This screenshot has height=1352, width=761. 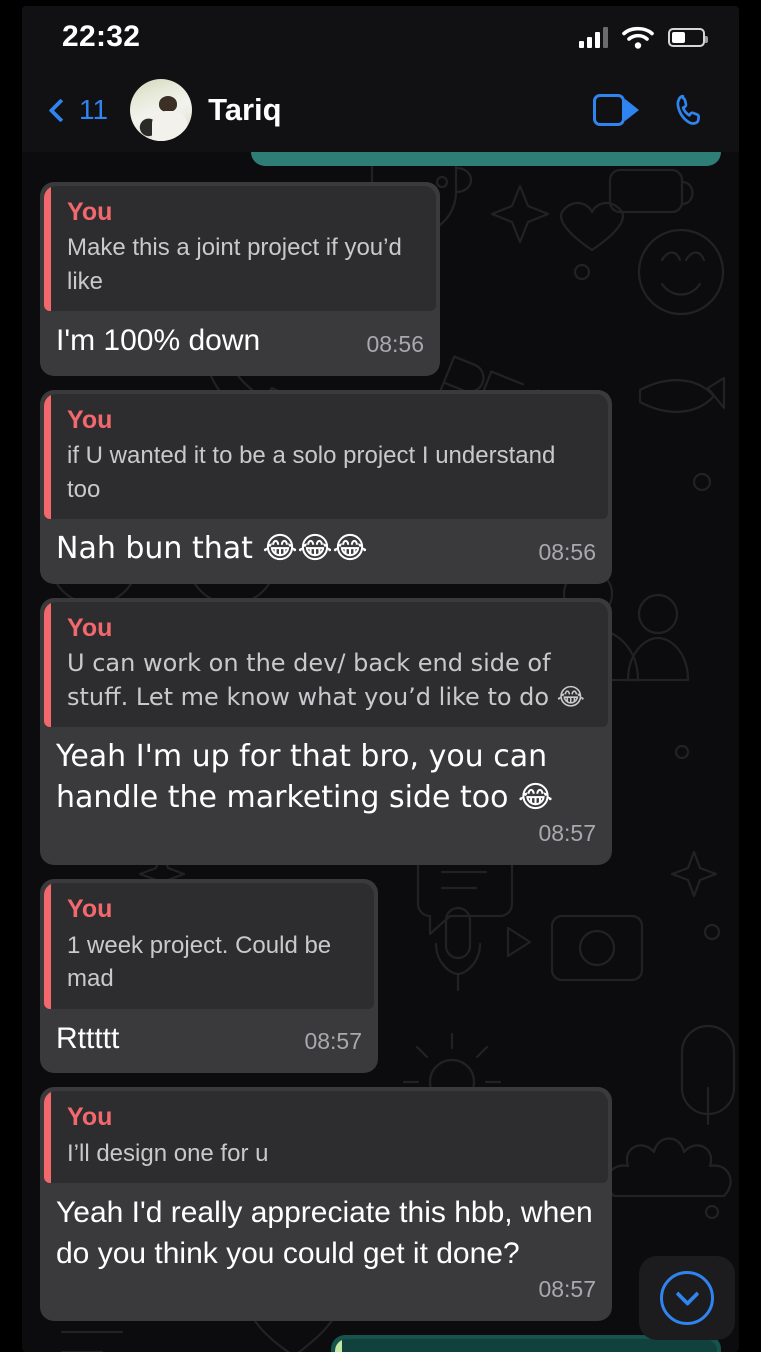 What do you see at coordinates (94, 109) in the screenshot?
I see `unread-count-badge: 11` at bounding box center [94, 109].